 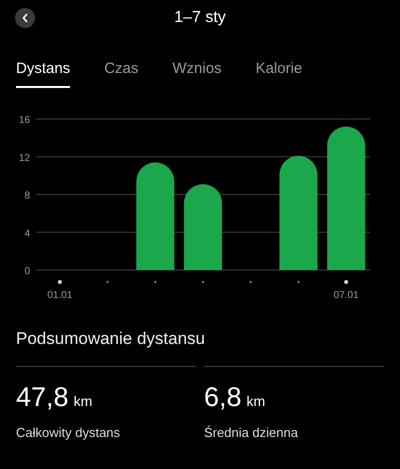 What do you see at coordinates (24, 120) in the screenshot?
I see `y-tick-label: 16` at bounding box center [24, 120].